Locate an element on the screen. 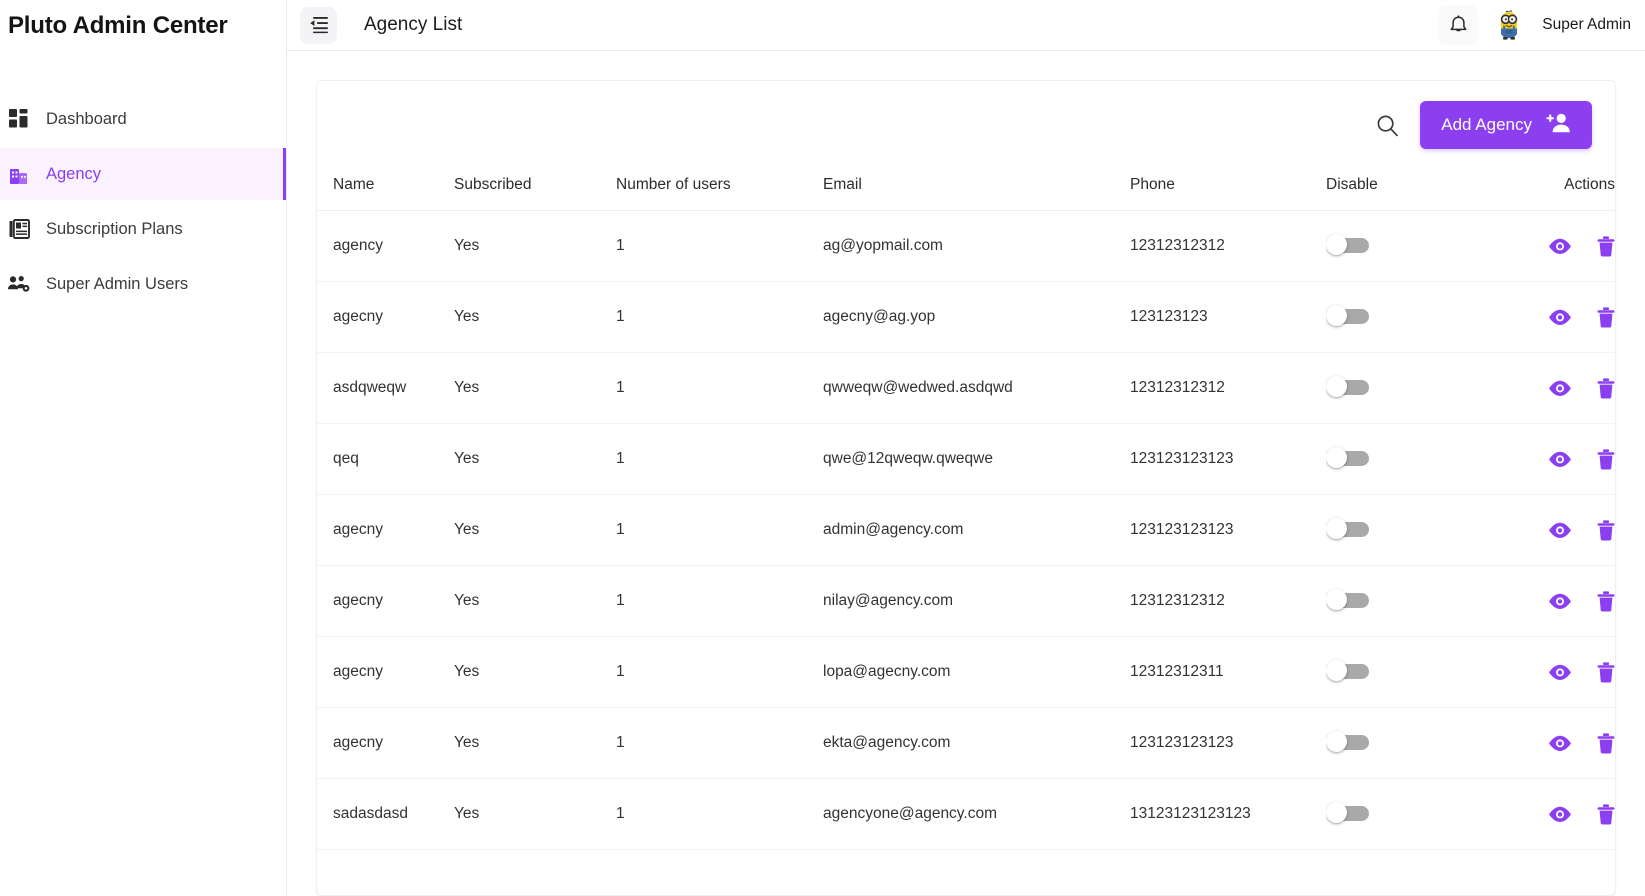 The height and width of the screenshot is (896, 1645). column-header-actions: Actions is located at coordinates (1554, 186).